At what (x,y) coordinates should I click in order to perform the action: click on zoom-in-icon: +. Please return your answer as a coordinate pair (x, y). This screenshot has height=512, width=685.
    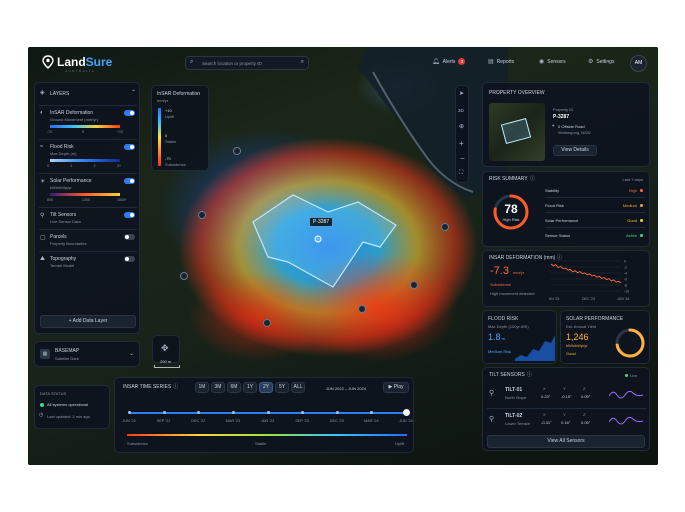
    Looking at the image, I should click on (461, 143).